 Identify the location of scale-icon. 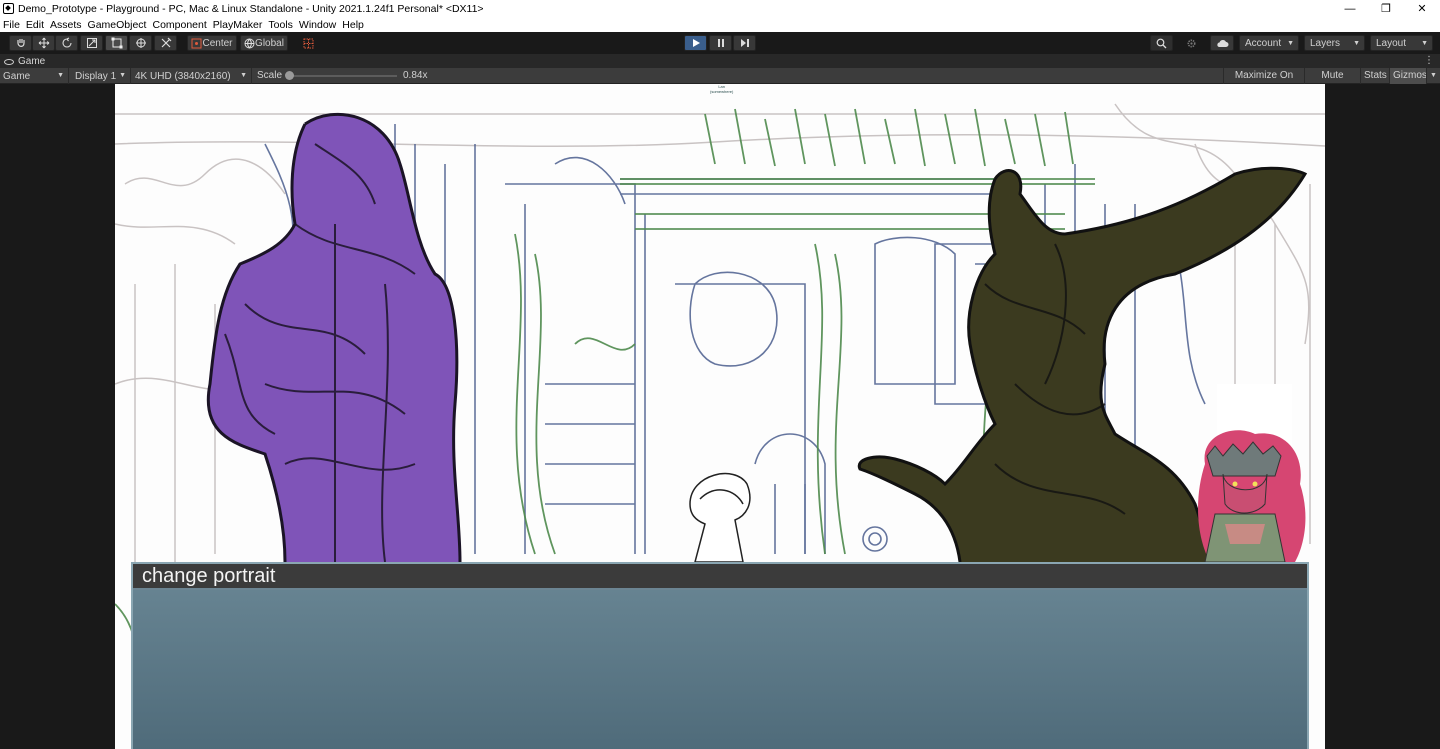
(91, 43).